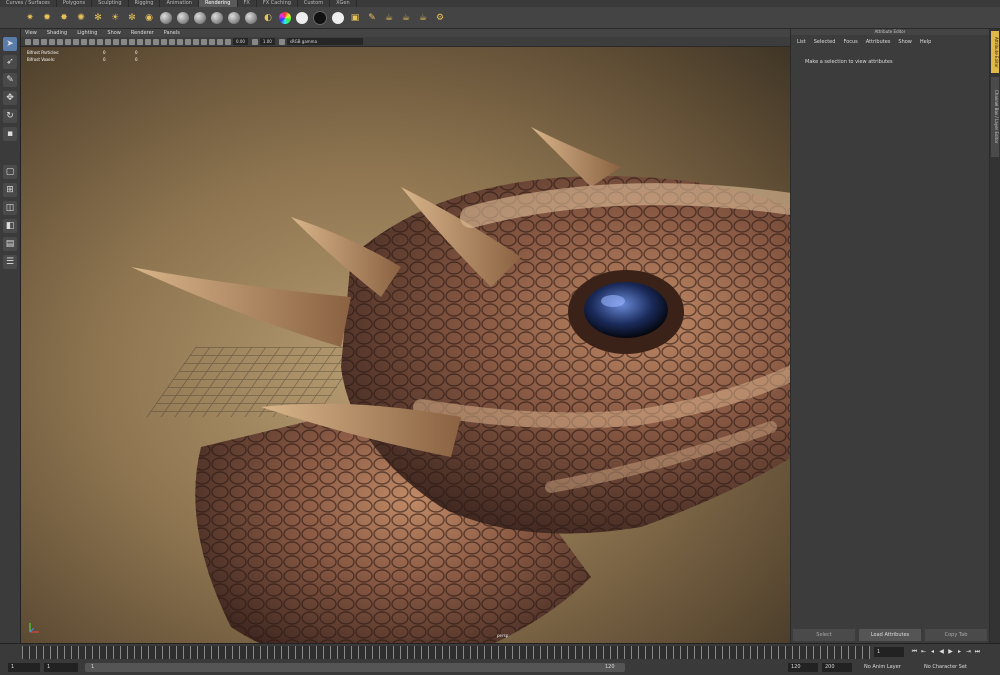 The height and width of the screenshot is (675, 1000). What do you see at coordinates (92, 41) in the screenshot?
I see `field-chart-icon` at bounding box center [92, 41].